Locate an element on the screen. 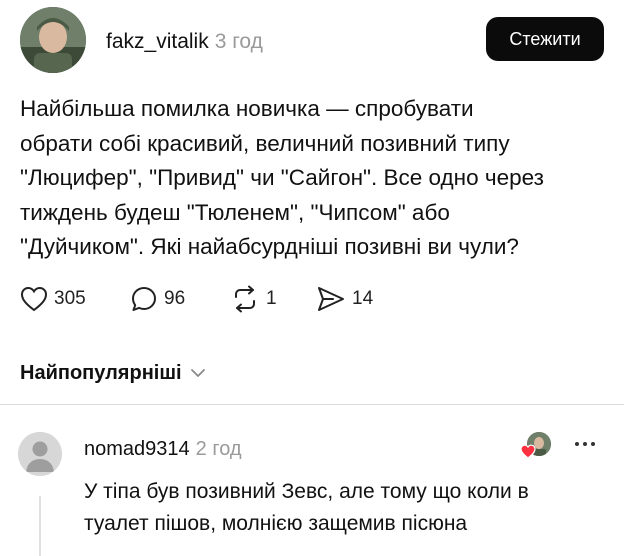  divider is located at coordinates (312, 404).